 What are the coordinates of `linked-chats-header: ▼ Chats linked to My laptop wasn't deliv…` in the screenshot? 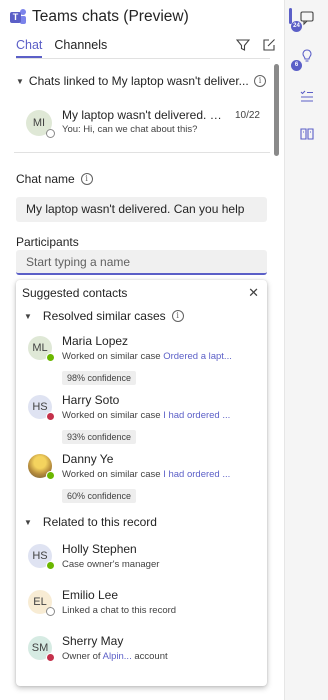 It's located at (141, 81).